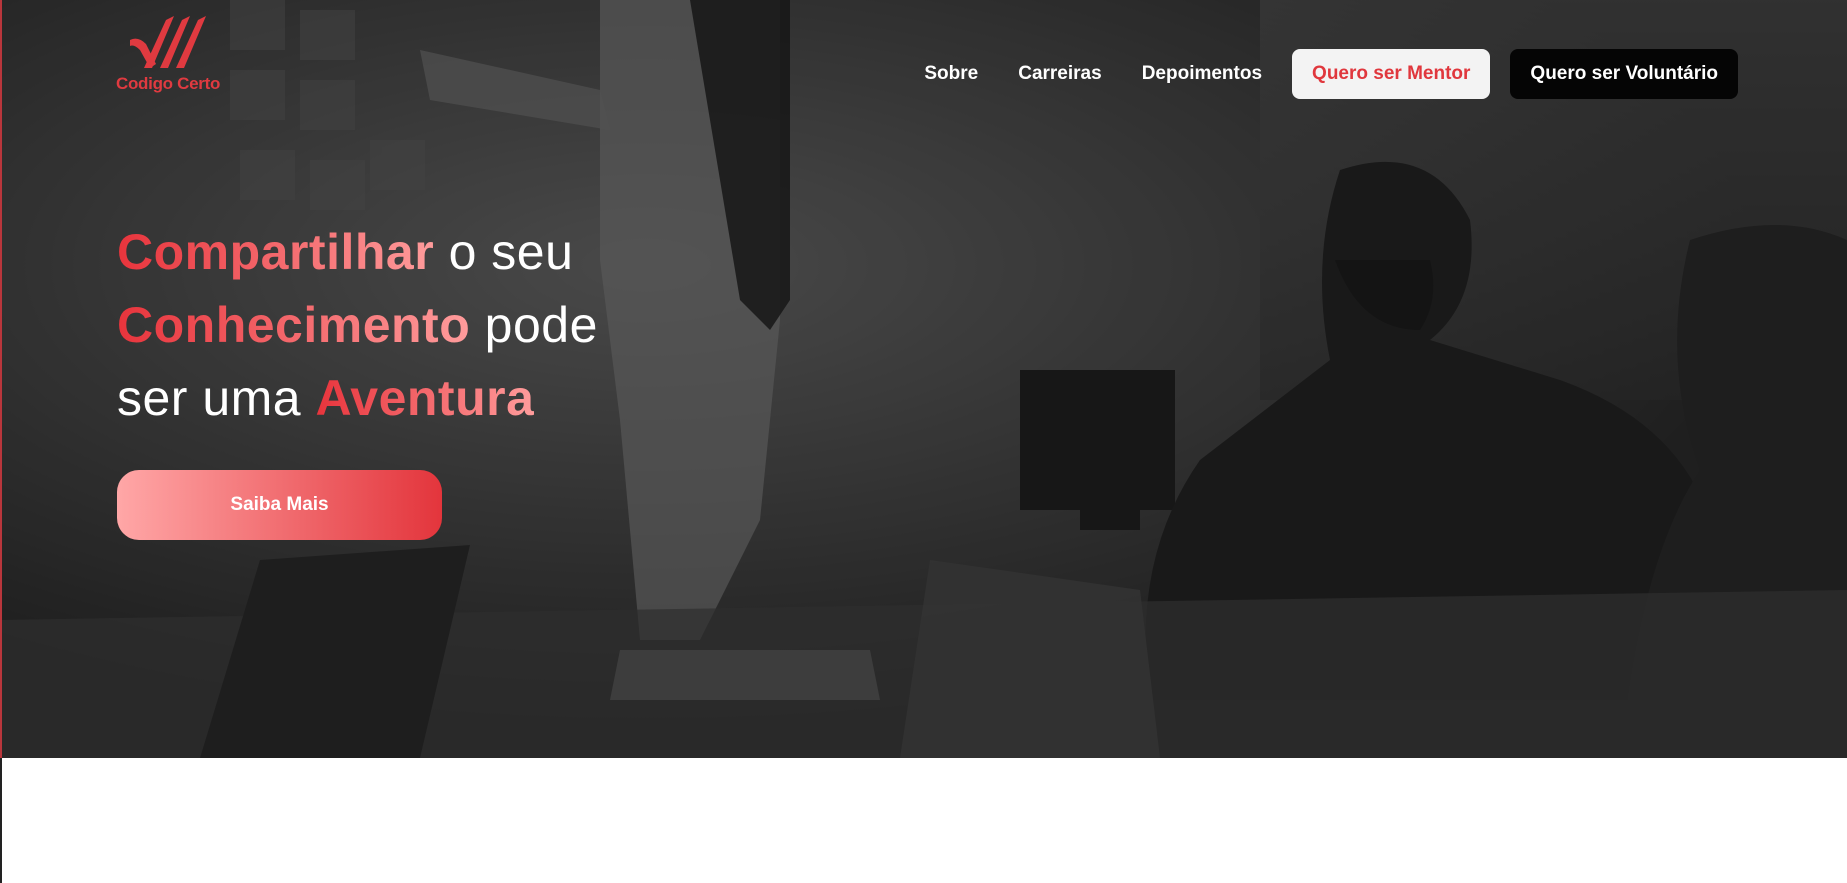 The height and width of the screenshot is (883, 1847). What do you see at coordinates (1059, 74) in the screenshot?
I see `nav-link-carreiras: Carreiras` at bounding box center [1059, 74].